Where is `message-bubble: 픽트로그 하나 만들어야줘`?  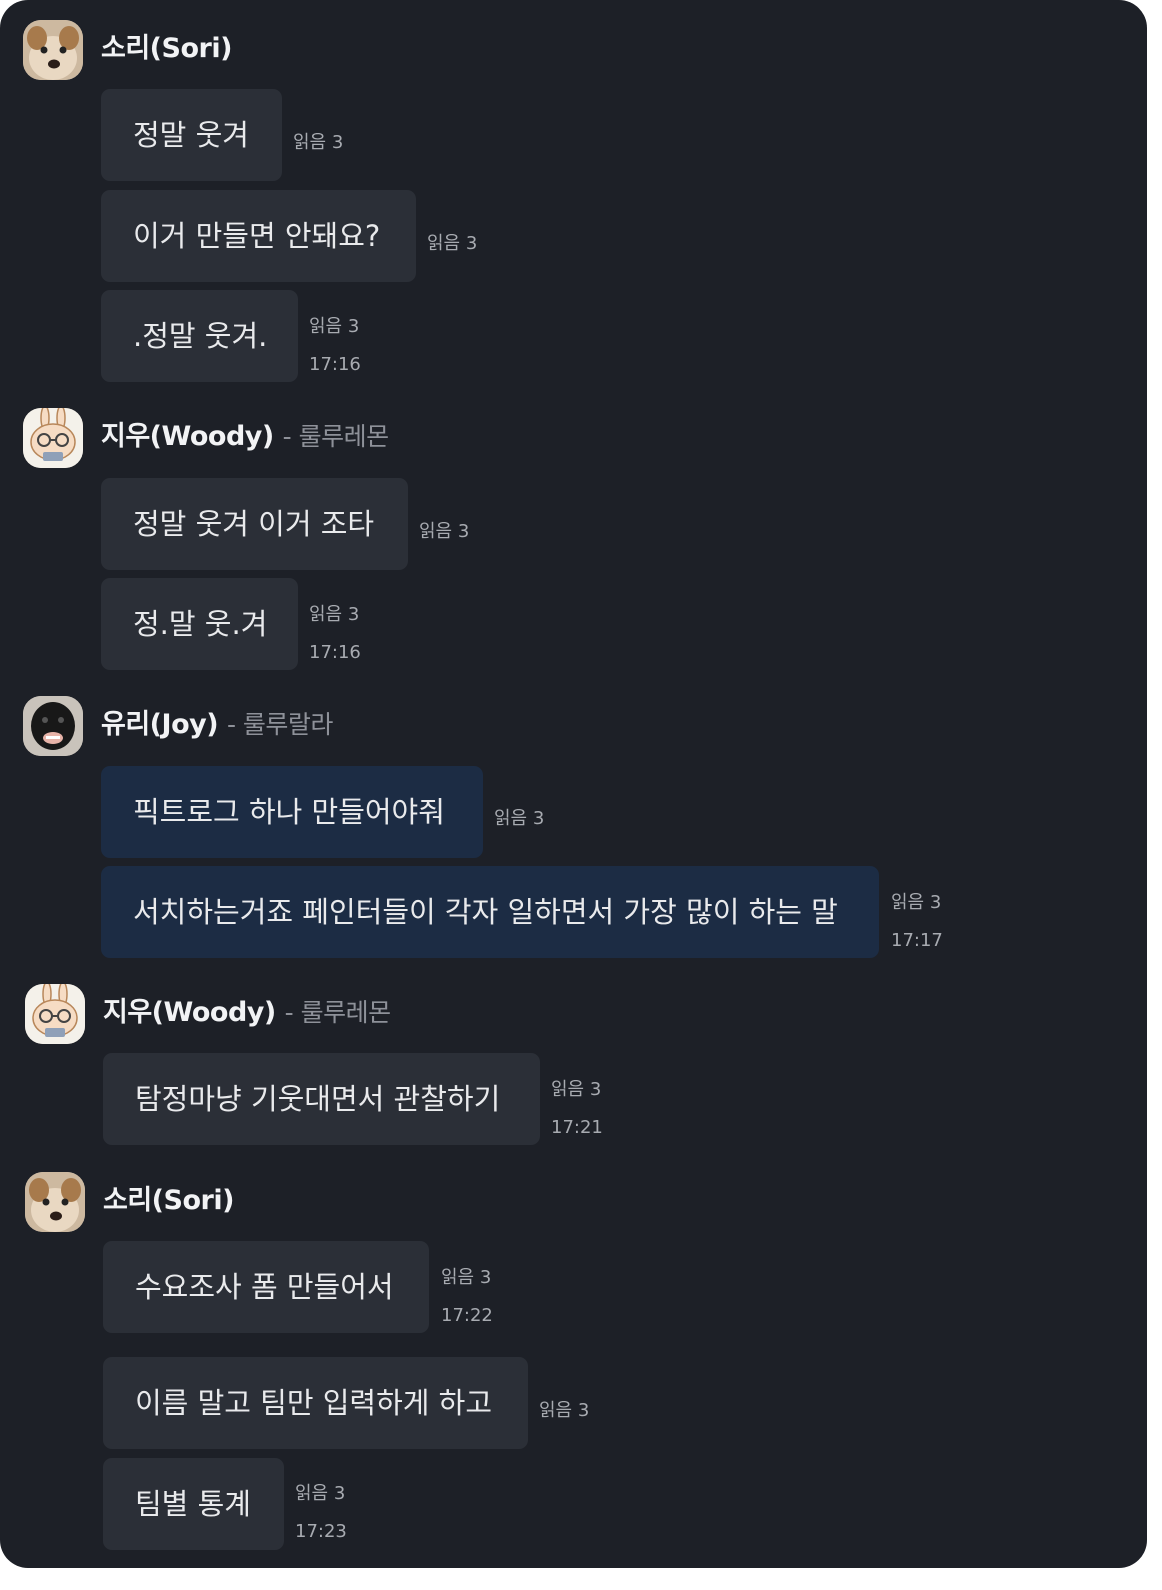
message-bubble: 픽트로그 하나 만들어야줘 is located at coordinates (292, 812).